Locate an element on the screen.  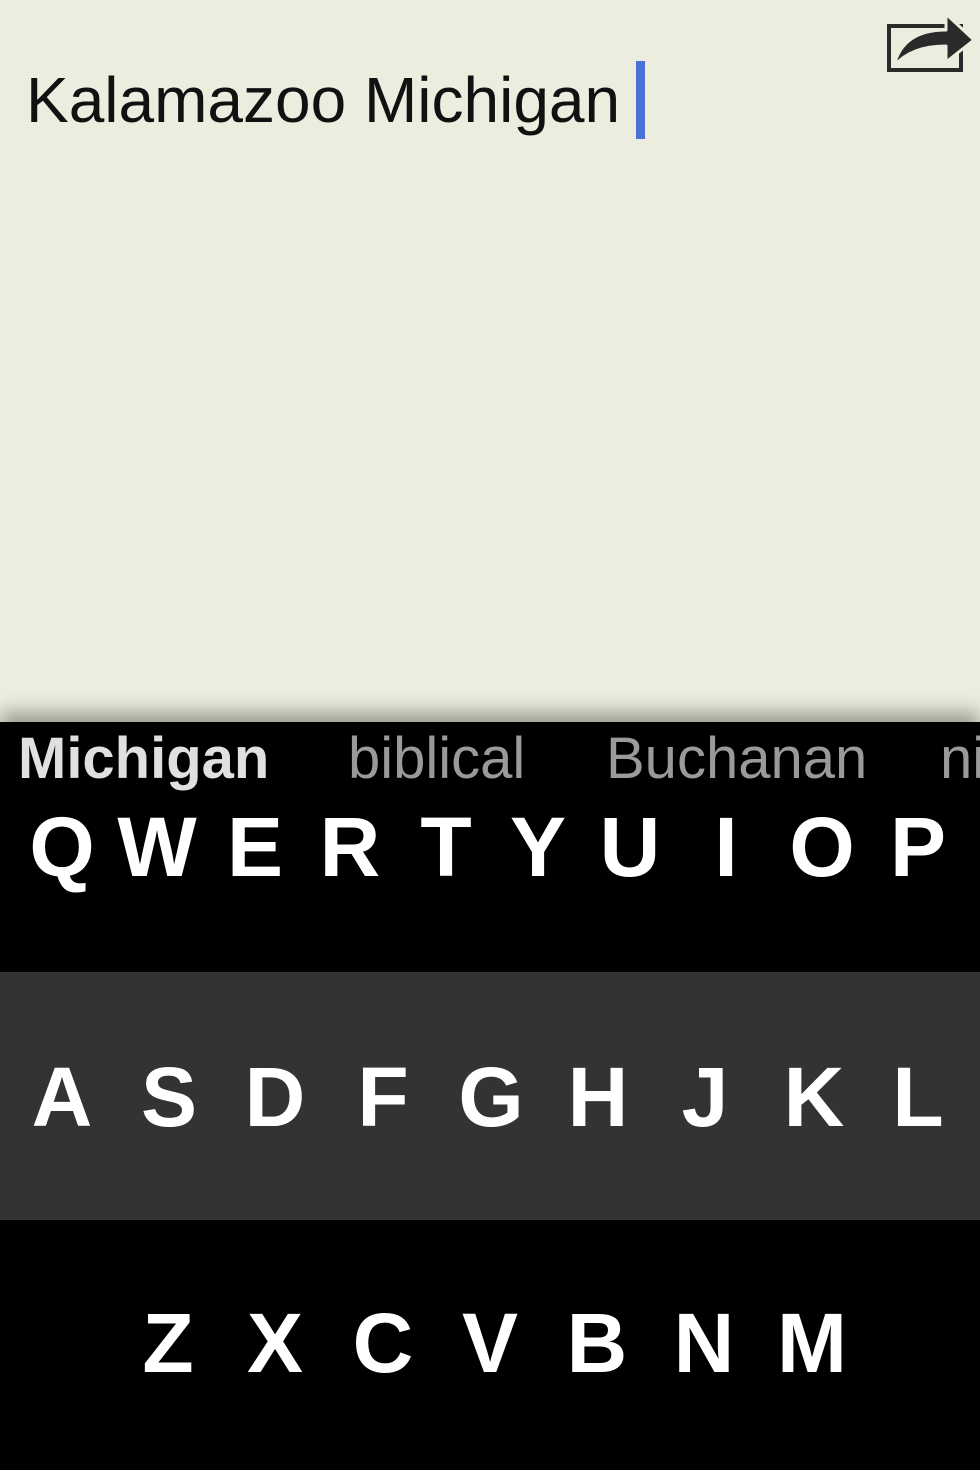
key-n: N is located at coordinates (704, 1343).